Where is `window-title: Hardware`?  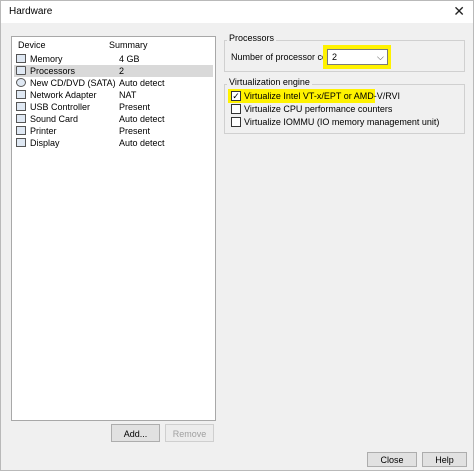
window-title: Hardware is located at coordinates (31, 11).